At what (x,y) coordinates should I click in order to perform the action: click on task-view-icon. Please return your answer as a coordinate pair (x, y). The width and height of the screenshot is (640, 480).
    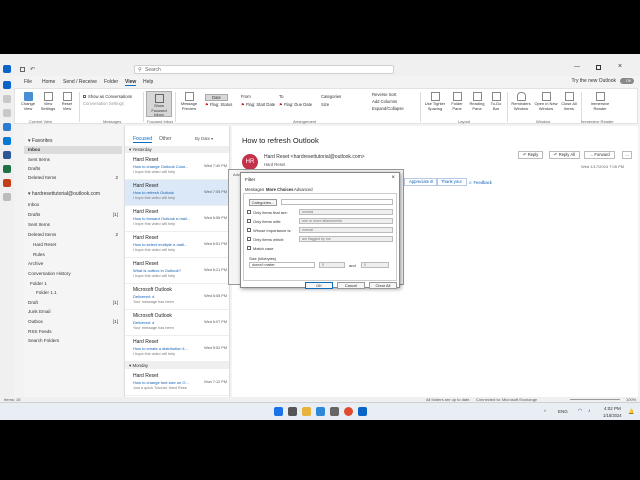
    Looking at the image, I should click on (292, 411).